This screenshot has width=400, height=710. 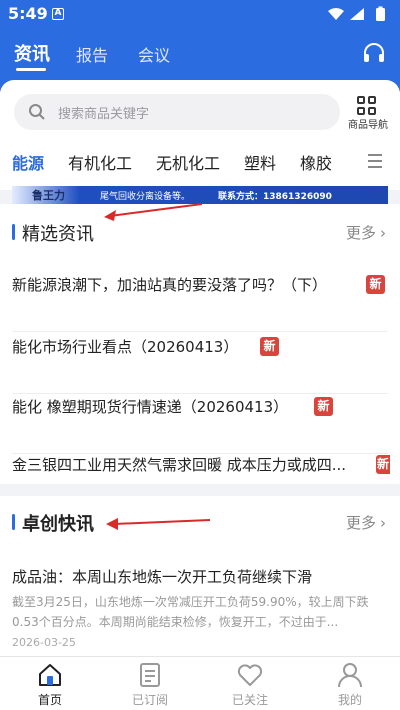 I want to click on nav-profile: 我的, so click(x=350, y=683).